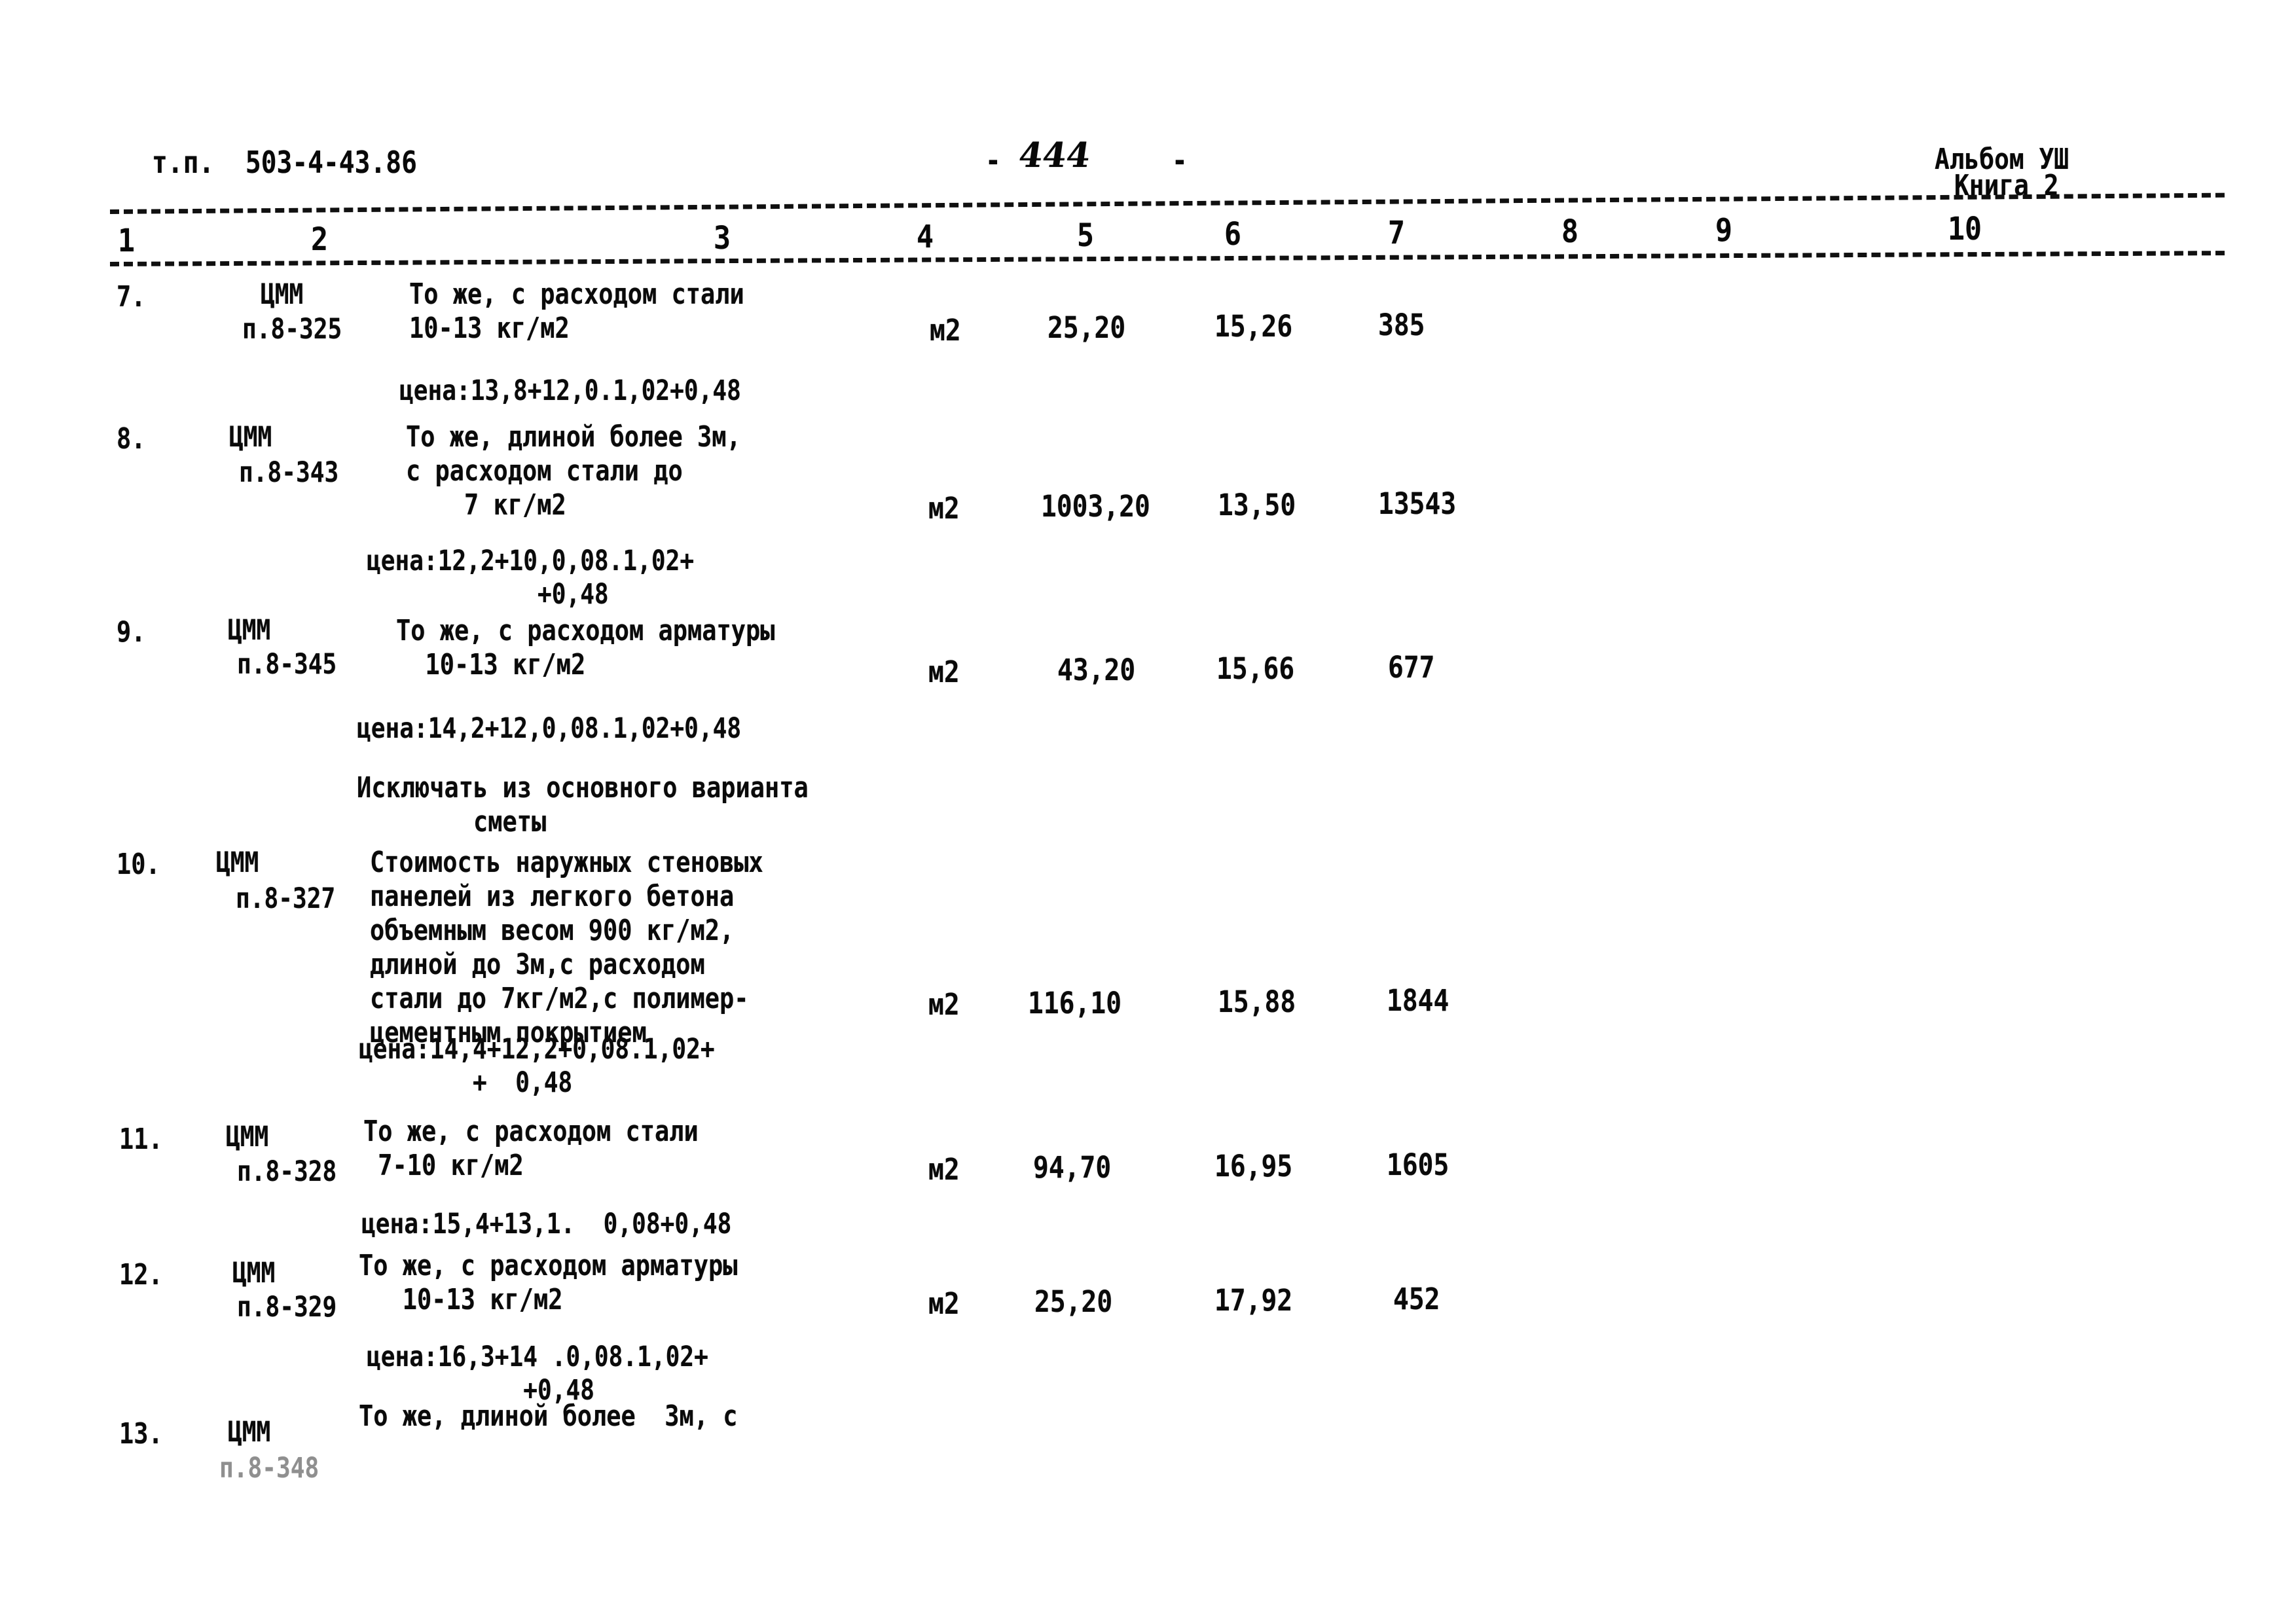  What do you see at coordinates (287, 1171) in the screenshot?
I see `row-code-item: п.8-328` at bounding box center [287, 1171].